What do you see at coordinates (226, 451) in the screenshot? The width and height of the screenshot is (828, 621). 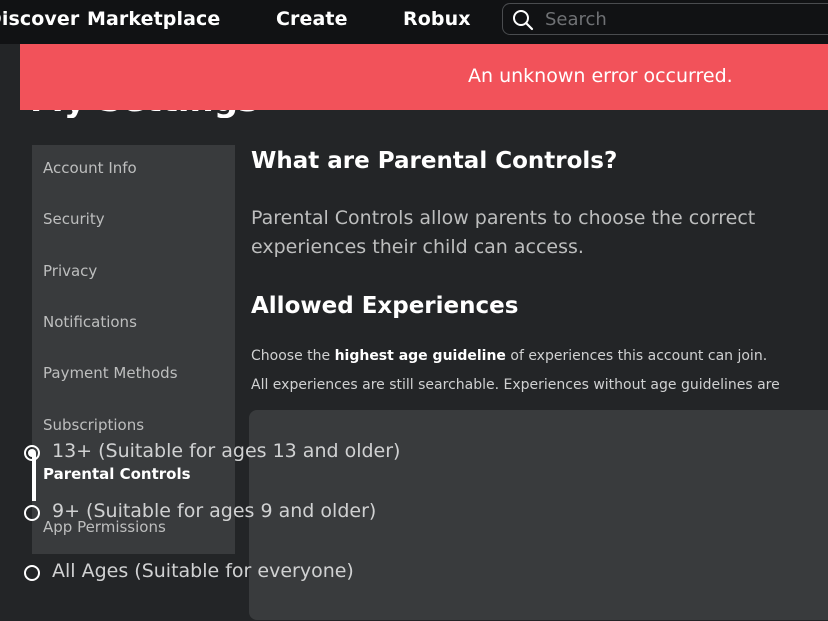 I see `age-option-label: 13+ (Suitable for ages 13 and older)` at bounding box center [226, 451].